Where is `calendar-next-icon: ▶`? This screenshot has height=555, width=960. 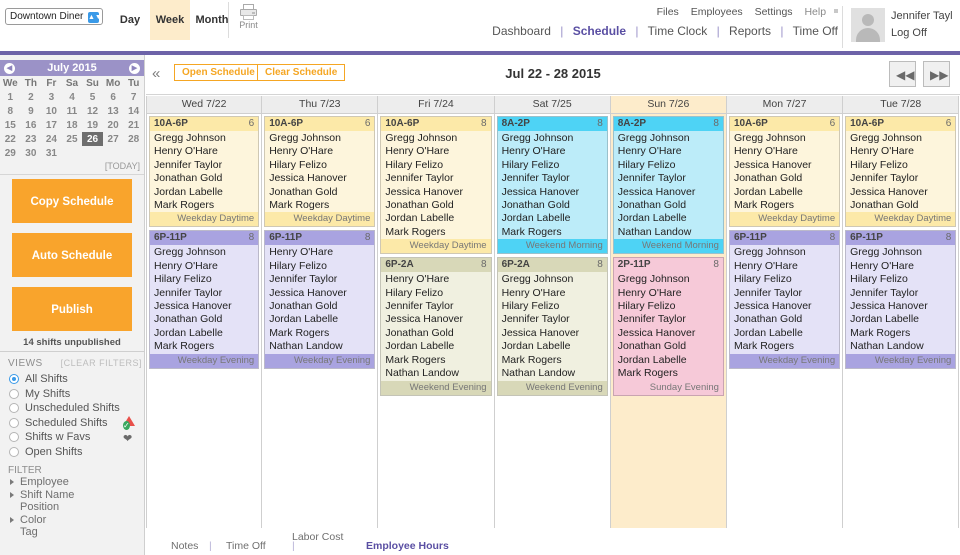 calendar-next-icon: ▶ is located at coordinates (134, 68).